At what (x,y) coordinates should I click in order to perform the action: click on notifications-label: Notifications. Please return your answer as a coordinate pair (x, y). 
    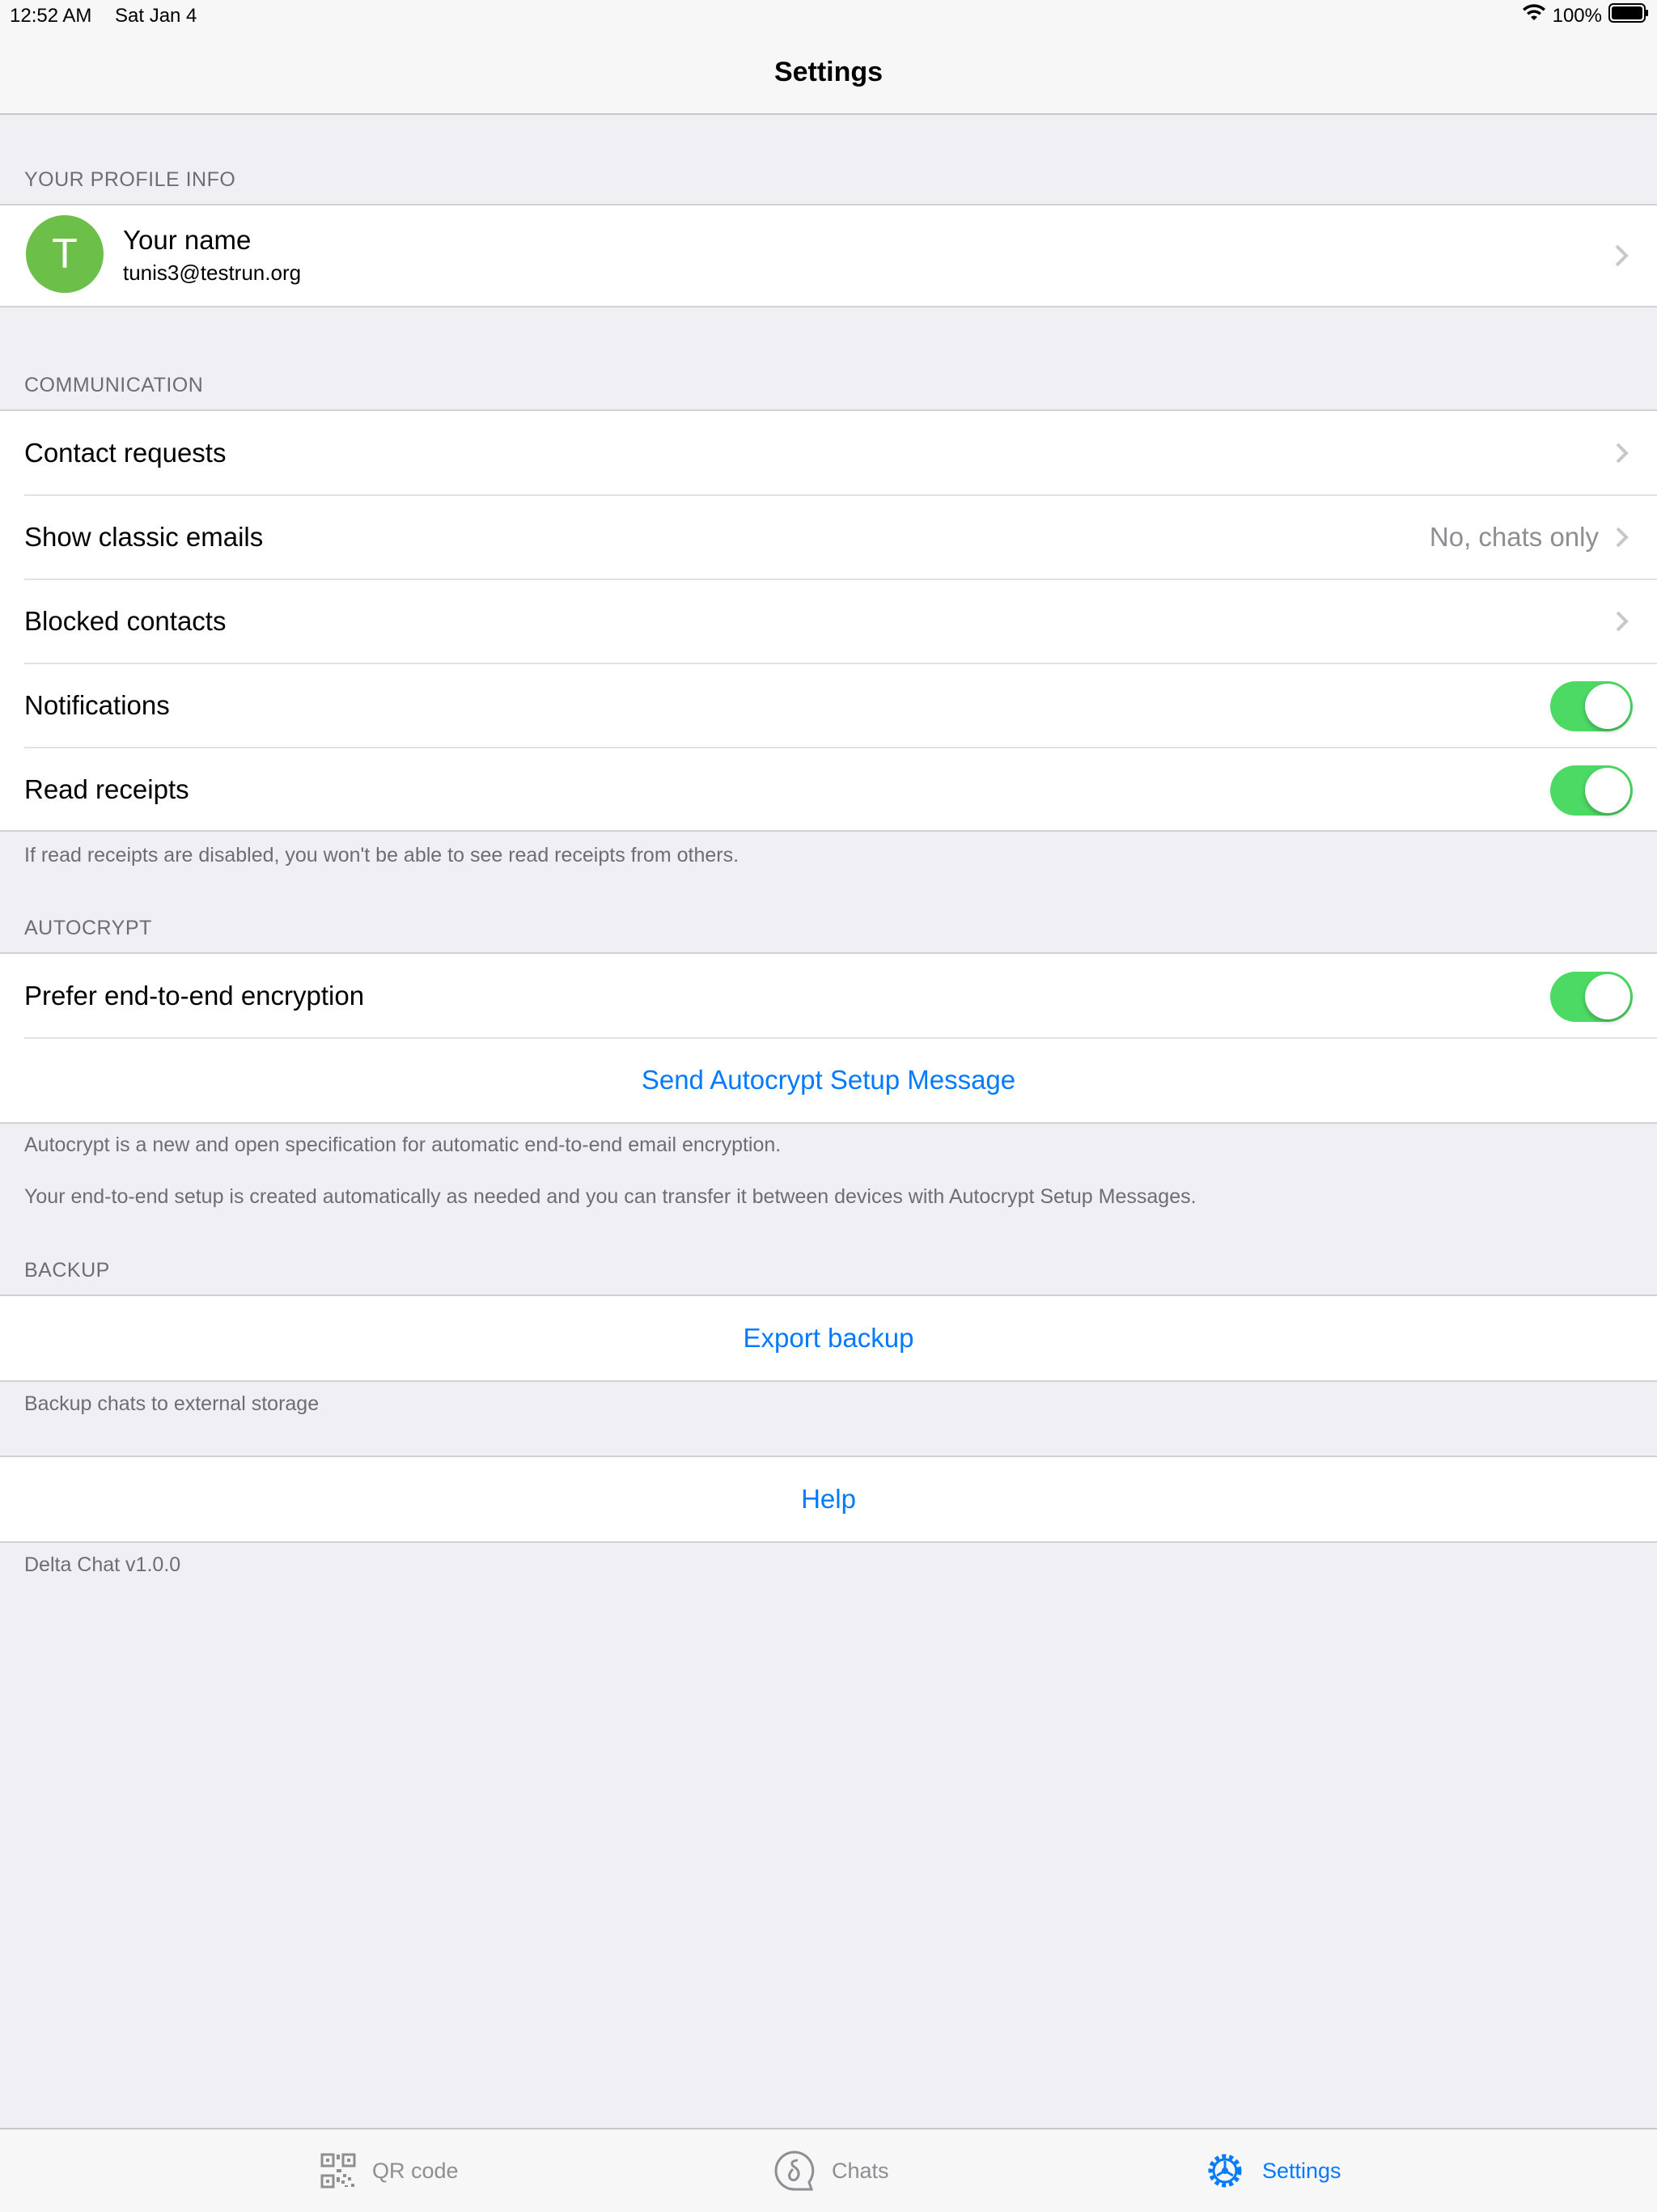
    Looking at the image, I should click on (97, 705).